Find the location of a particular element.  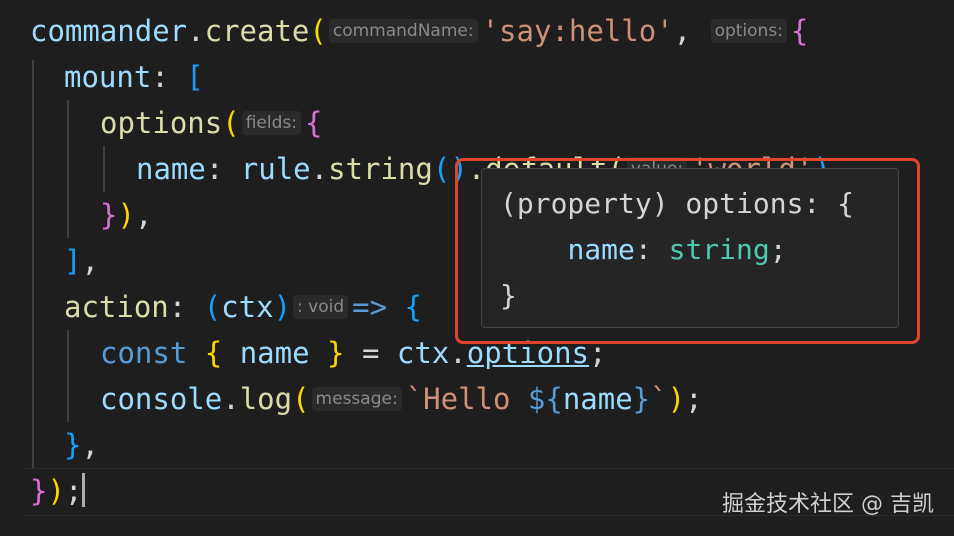

code-line-11: }); is located at coordinates (58, 491).